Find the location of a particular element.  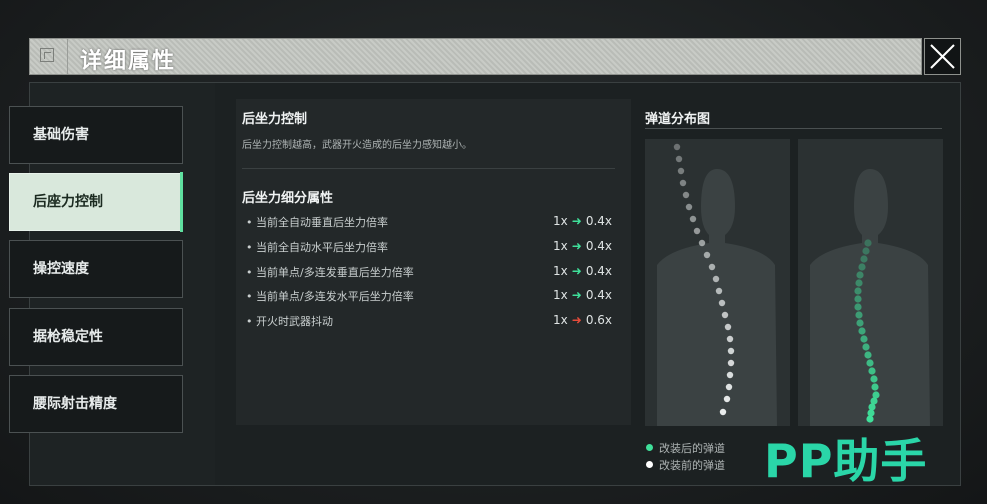

sidebar-item-aim-stability: 据枪稳定性 is located at coordinates (96, 337).